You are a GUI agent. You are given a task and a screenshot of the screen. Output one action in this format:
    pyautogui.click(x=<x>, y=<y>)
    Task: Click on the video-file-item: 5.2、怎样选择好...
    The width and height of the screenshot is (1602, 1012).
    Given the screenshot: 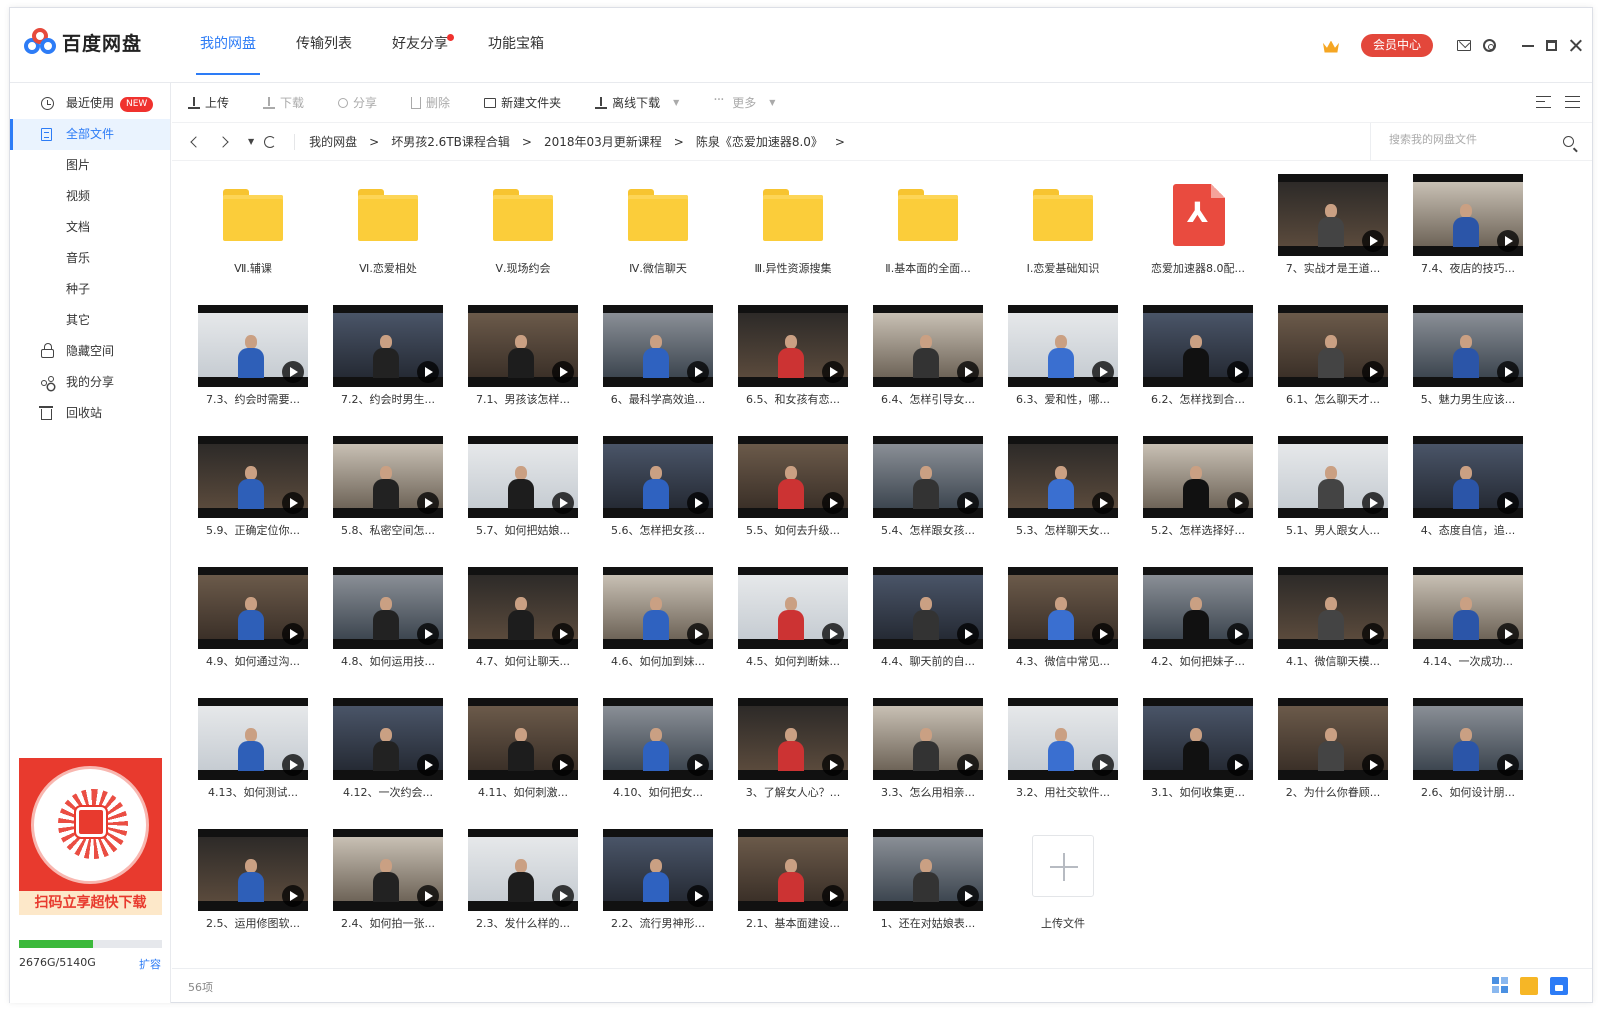 What is the action you would take?
    pyautogui.click(x=1192, y=493)
    